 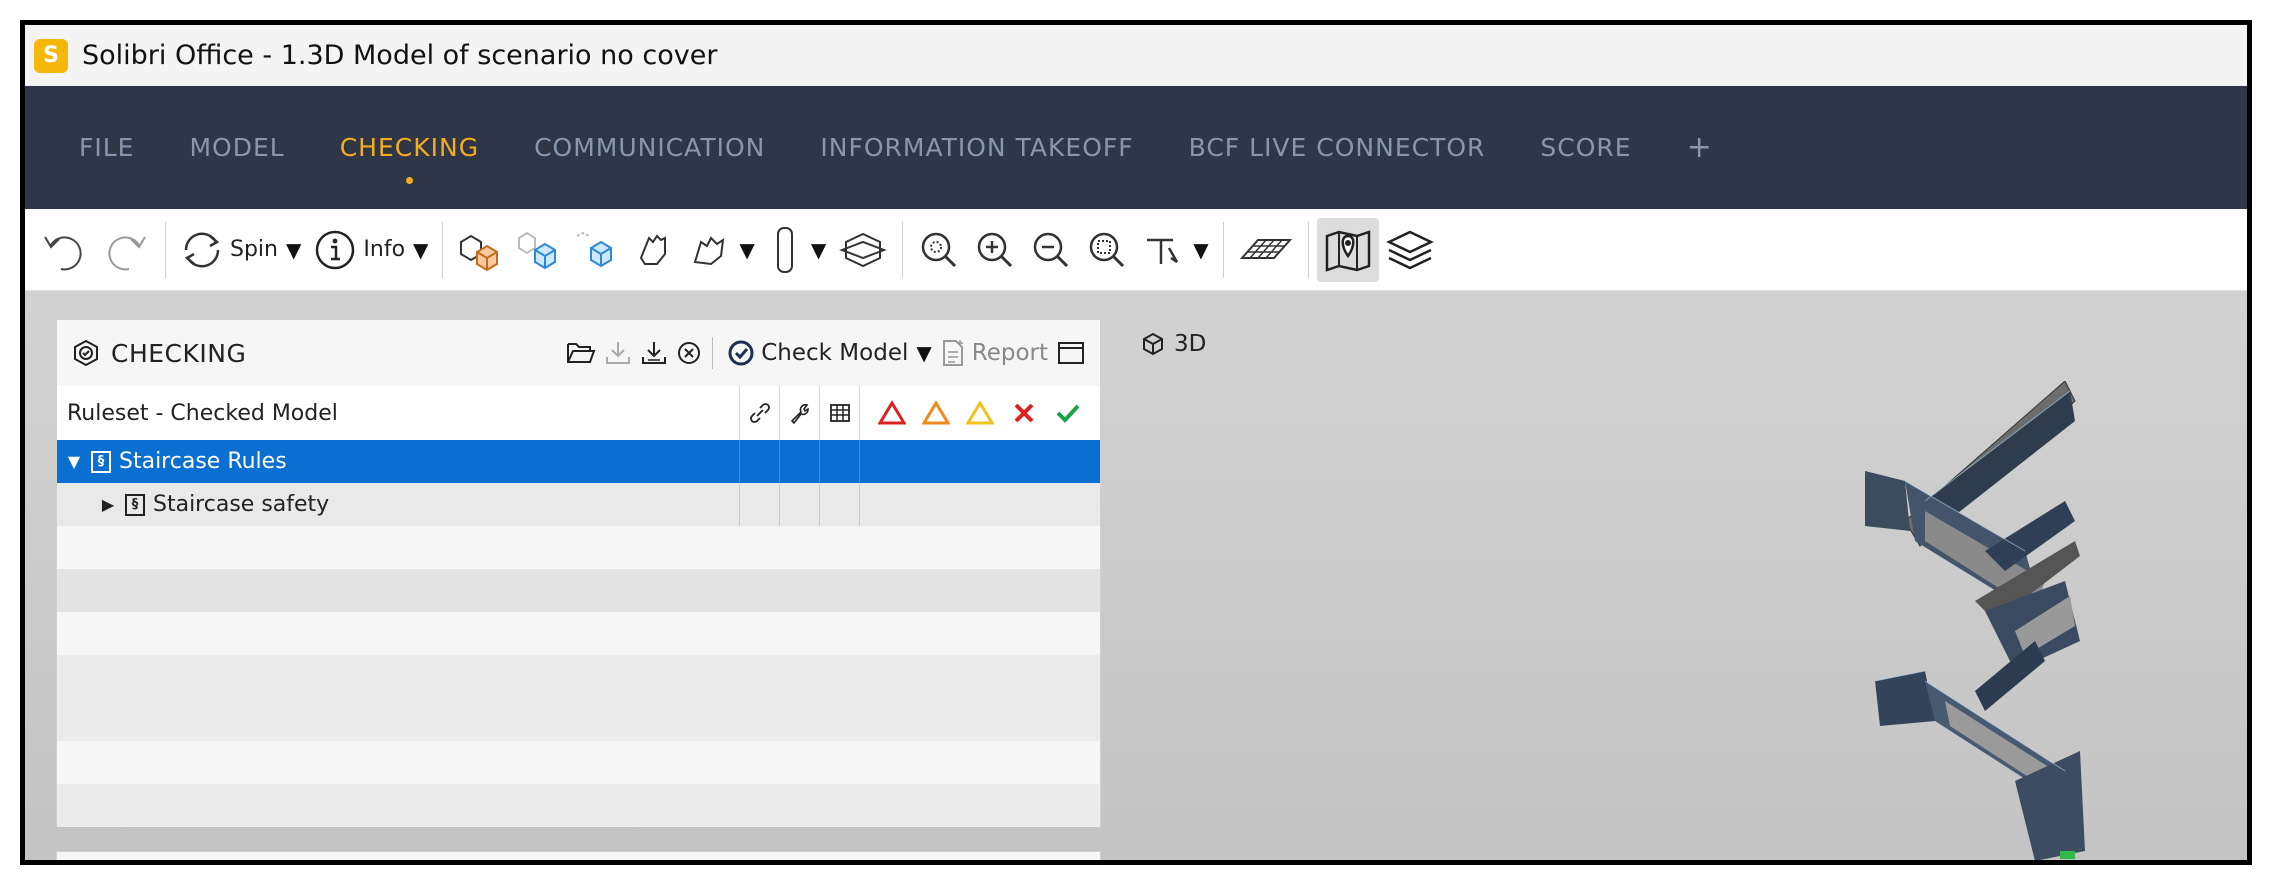 I want to click on checking-panel-title: CHECKING, so click(x=179, y=353).